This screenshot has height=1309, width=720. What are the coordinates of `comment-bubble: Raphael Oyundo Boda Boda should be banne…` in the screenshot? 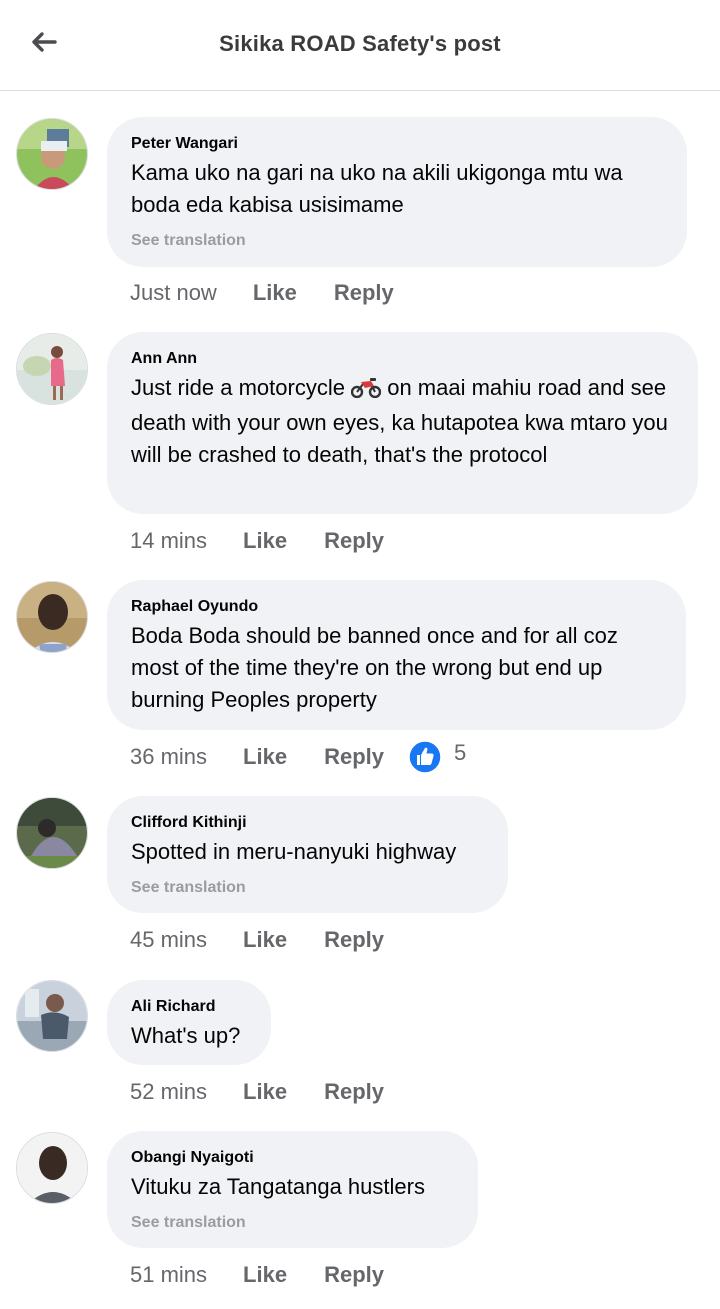 It's located at (396, 655).